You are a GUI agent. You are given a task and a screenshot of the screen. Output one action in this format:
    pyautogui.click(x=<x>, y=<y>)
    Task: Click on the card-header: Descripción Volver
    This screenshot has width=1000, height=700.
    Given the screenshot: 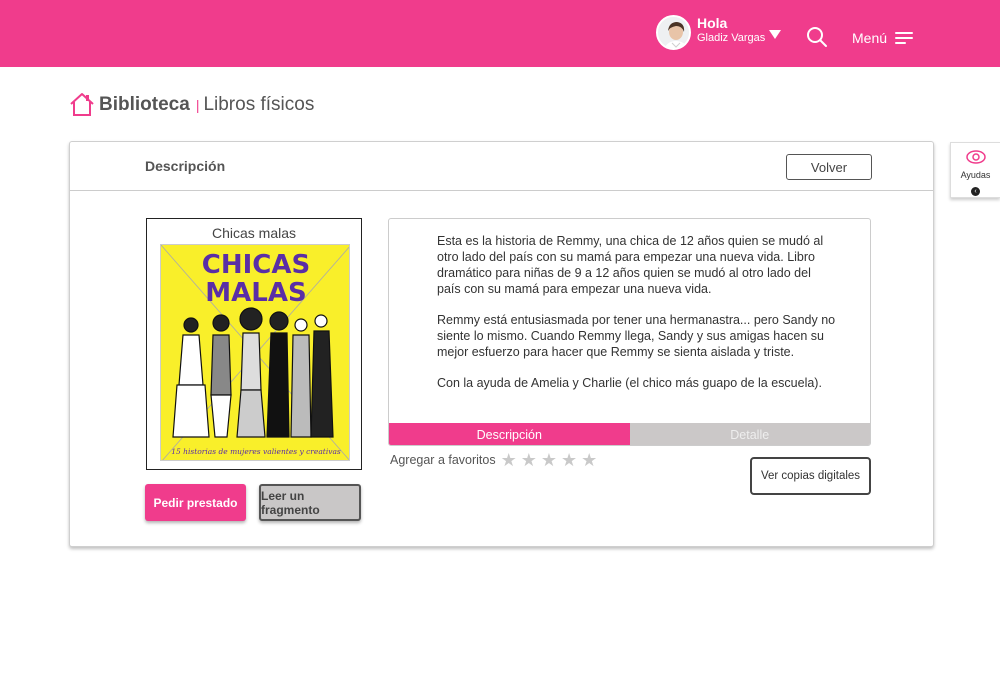 What is the action you would take?
    pyautogui.click(x=501, y=166)
    